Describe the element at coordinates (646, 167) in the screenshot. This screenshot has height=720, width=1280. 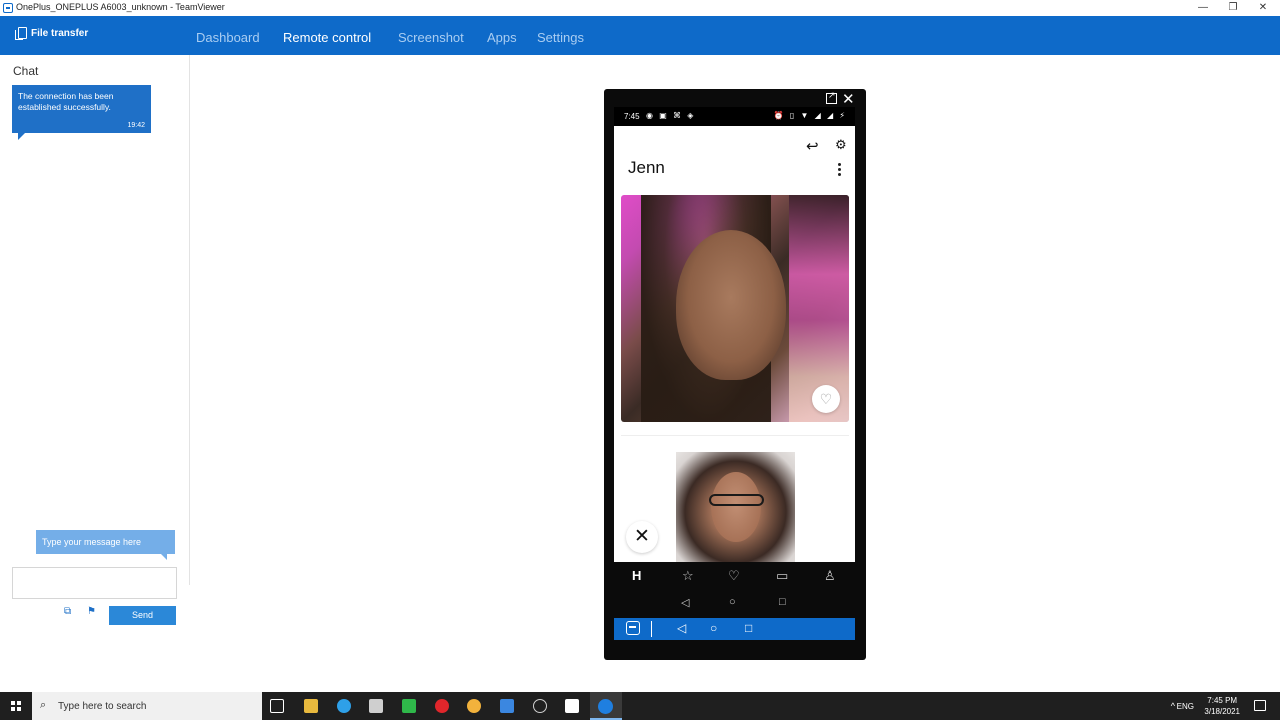
I see `profile-name: Jenn` at that location.